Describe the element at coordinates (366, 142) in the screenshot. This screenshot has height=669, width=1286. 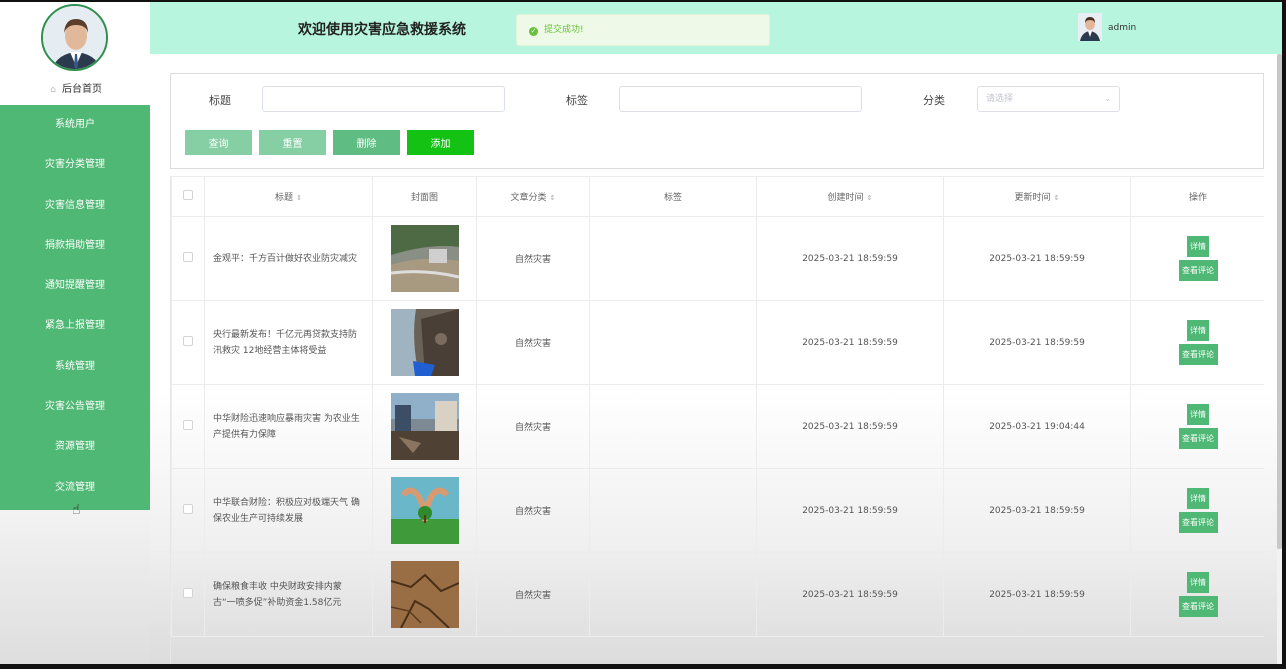
I see `delete-button: 删除` at that location.